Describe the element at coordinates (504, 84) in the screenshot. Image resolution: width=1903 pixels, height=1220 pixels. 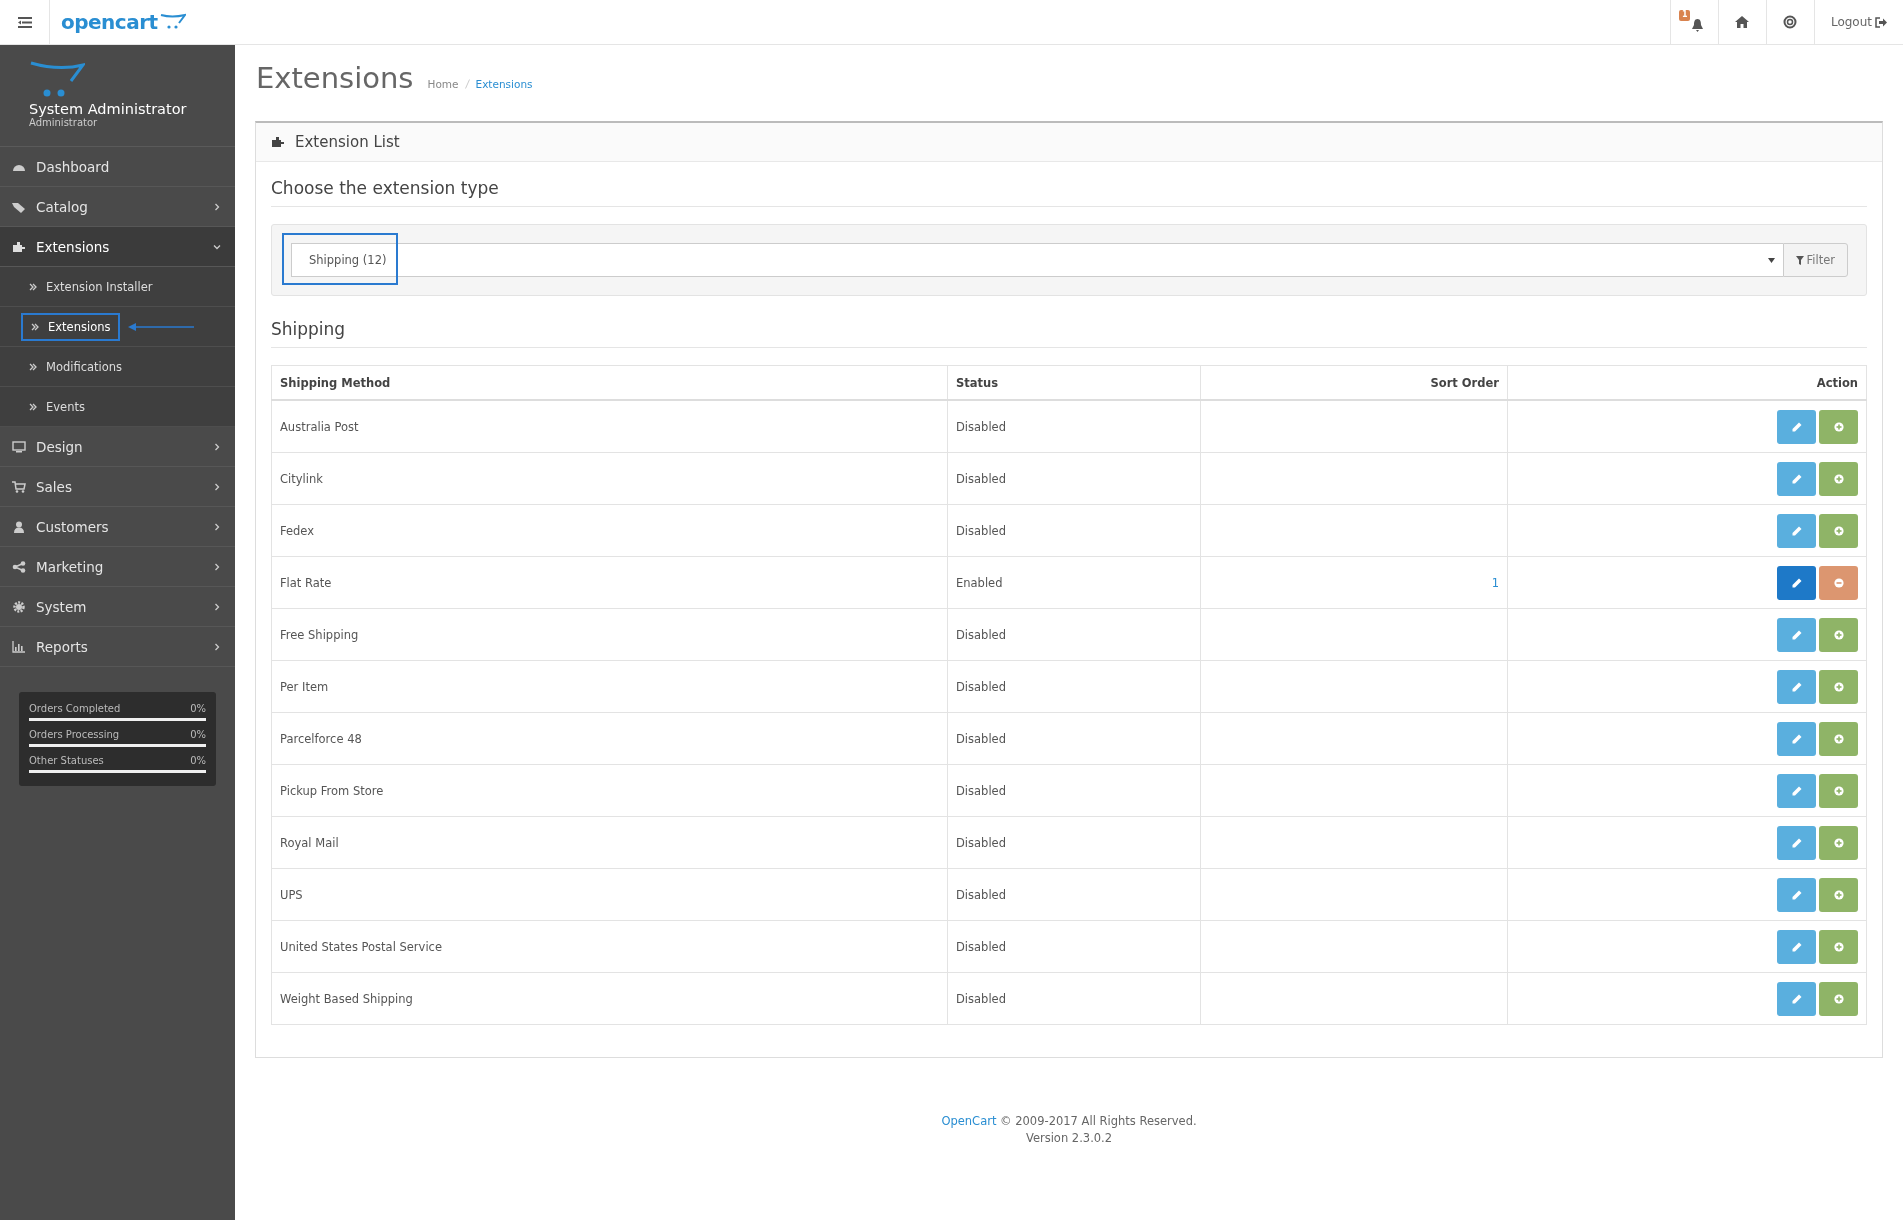
I see `breadcrumb-link: Extensions` at that location.